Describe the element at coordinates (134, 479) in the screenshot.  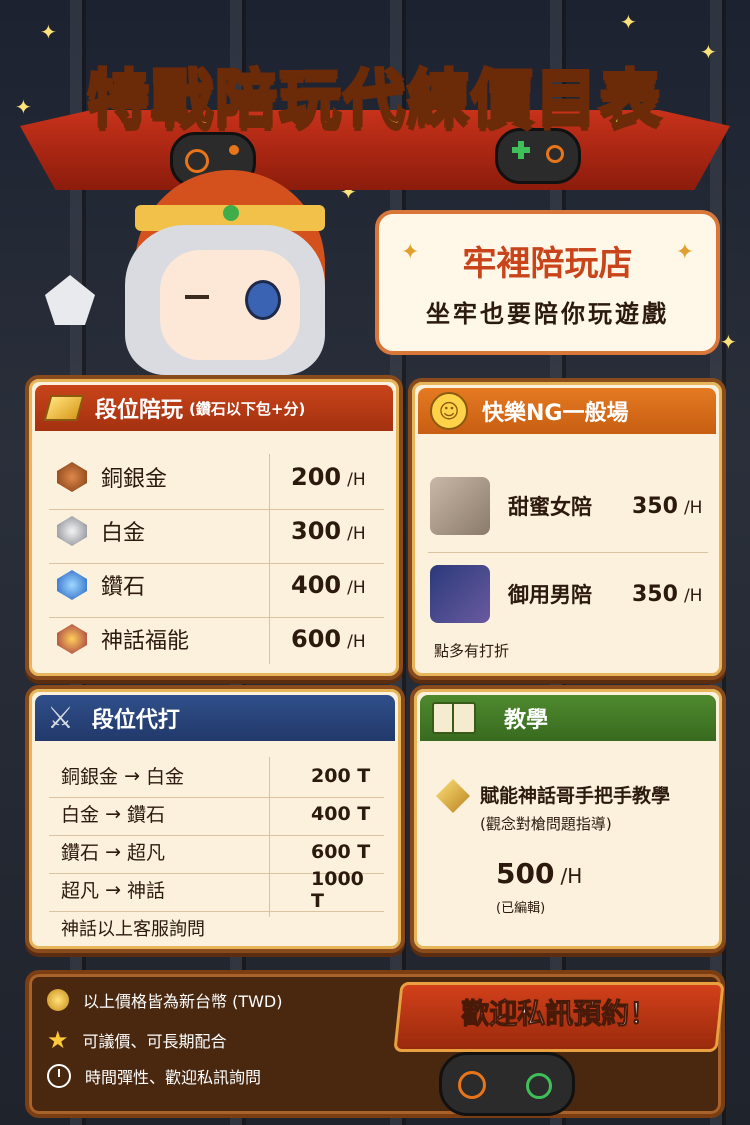
I see `rank-name: 銅銀金` at that location.